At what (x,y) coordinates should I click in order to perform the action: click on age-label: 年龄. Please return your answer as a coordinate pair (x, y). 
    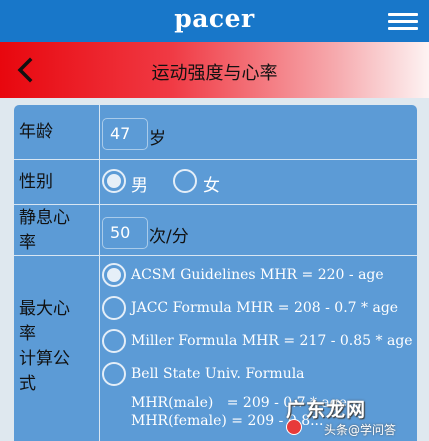
    Looking at the image, I should click on (57, 132).